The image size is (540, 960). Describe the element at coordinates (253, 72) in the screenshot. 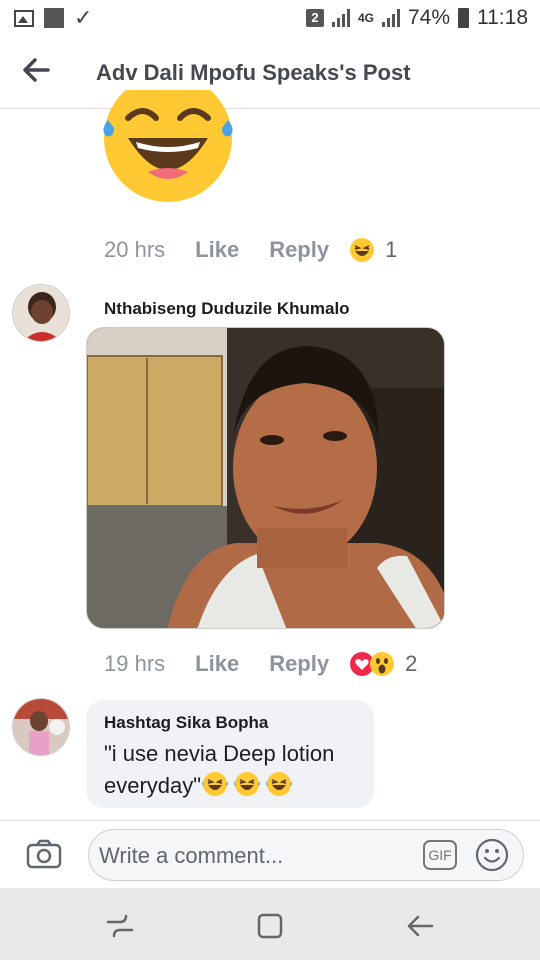

I see `page-title: Adv Dali Mpofu Speaks's Post` at that location.